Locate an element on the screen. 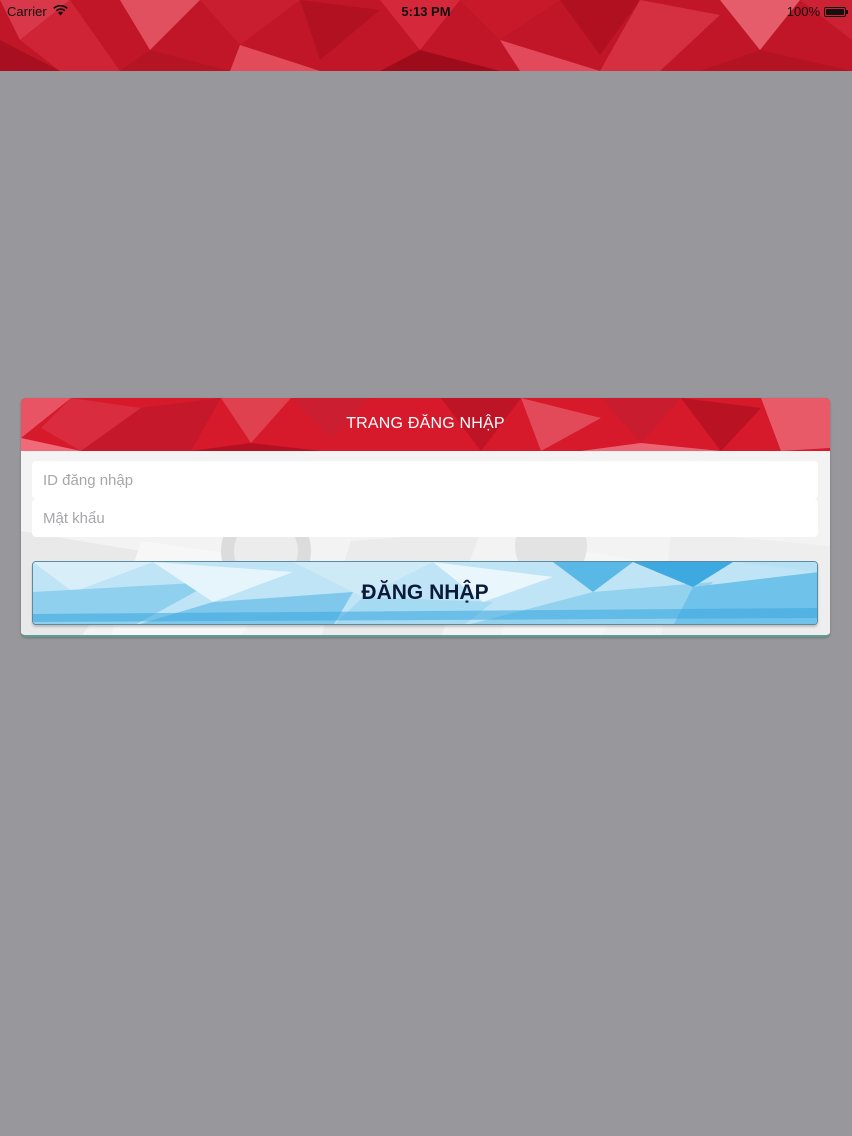 Image resolution: width=852 pixels, height=1136 pixels. status-time: 5:13 PM is located at coordinates (426, 11).